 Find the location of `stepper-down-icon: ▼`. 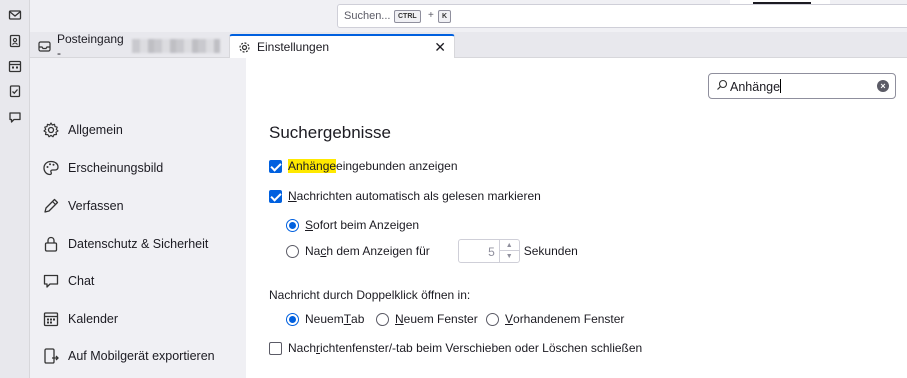

stepper-down-icon: ▼ is located at coordinates (508, 256).